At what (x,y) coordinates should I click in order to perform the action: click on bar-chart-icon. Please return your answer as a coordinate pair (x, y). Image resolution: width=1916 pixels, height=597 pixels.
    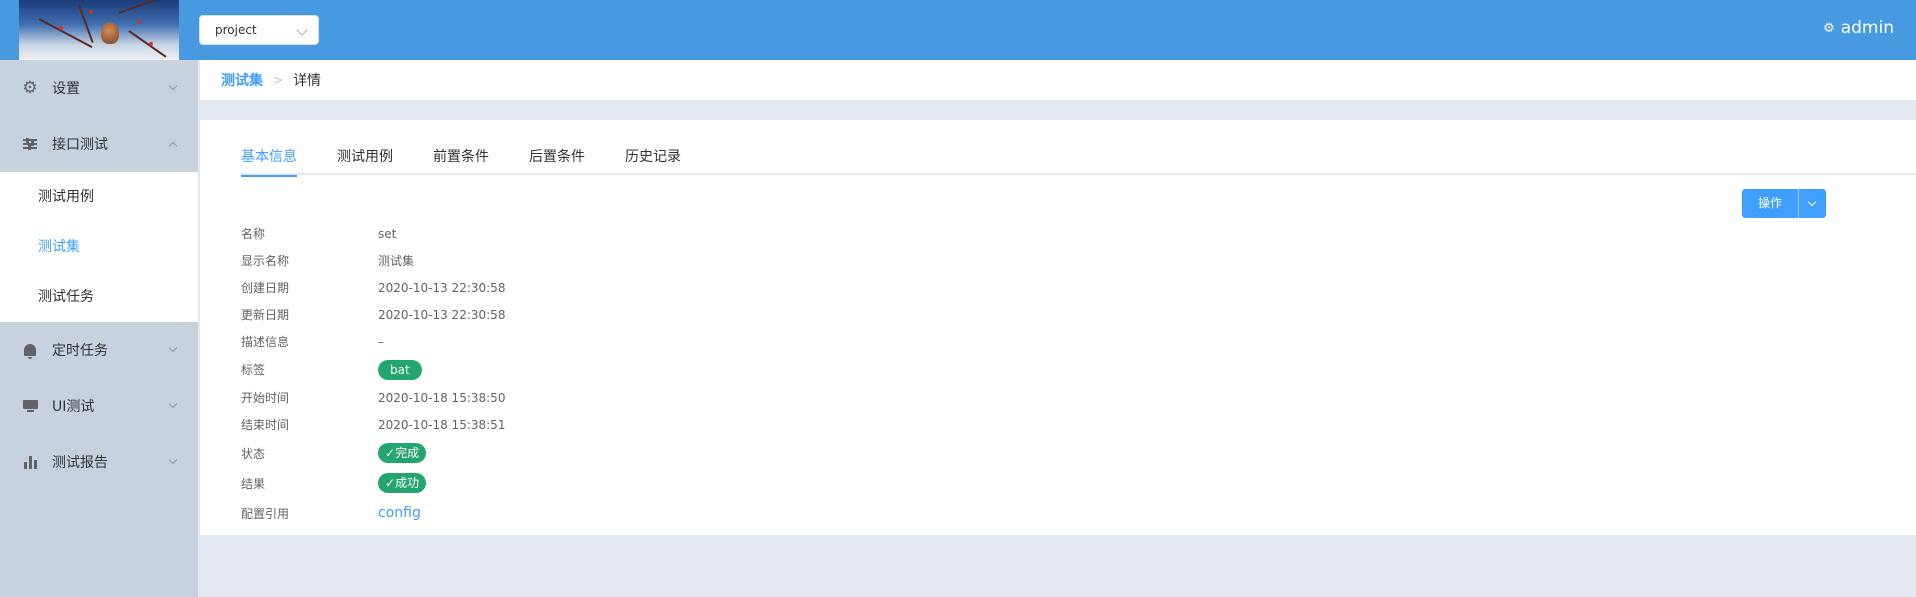
    Looking at the image, I should click on (30, 462).